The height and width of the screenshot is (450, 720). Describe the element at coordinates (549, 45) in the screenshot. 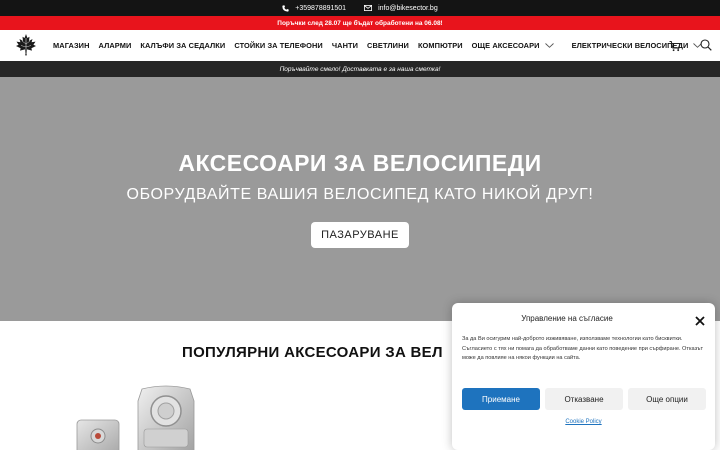

I see `chevron-down-icon` at that location.